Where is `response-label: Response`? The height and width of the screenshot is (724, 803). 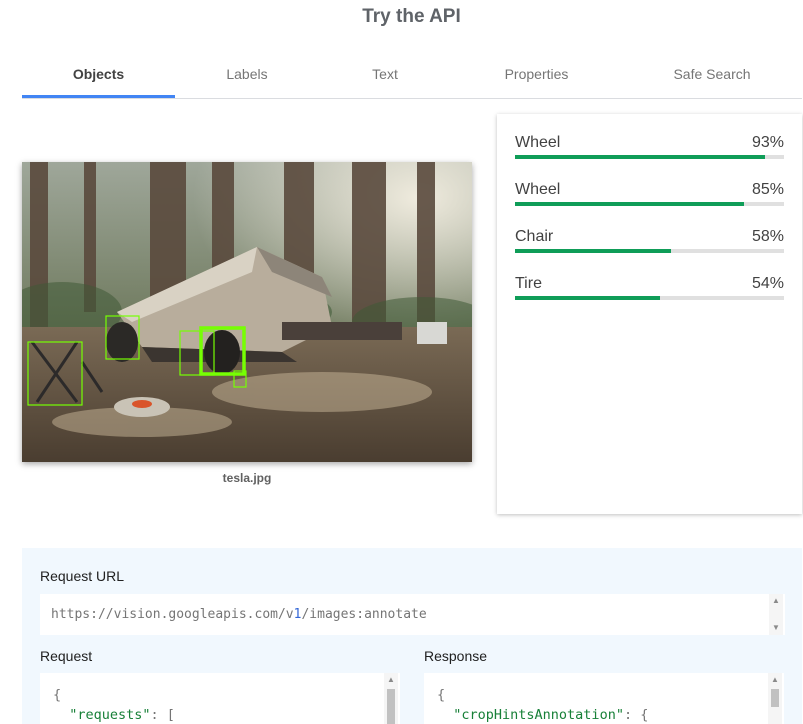
response-label: Response is located at coordinates (456, 656).